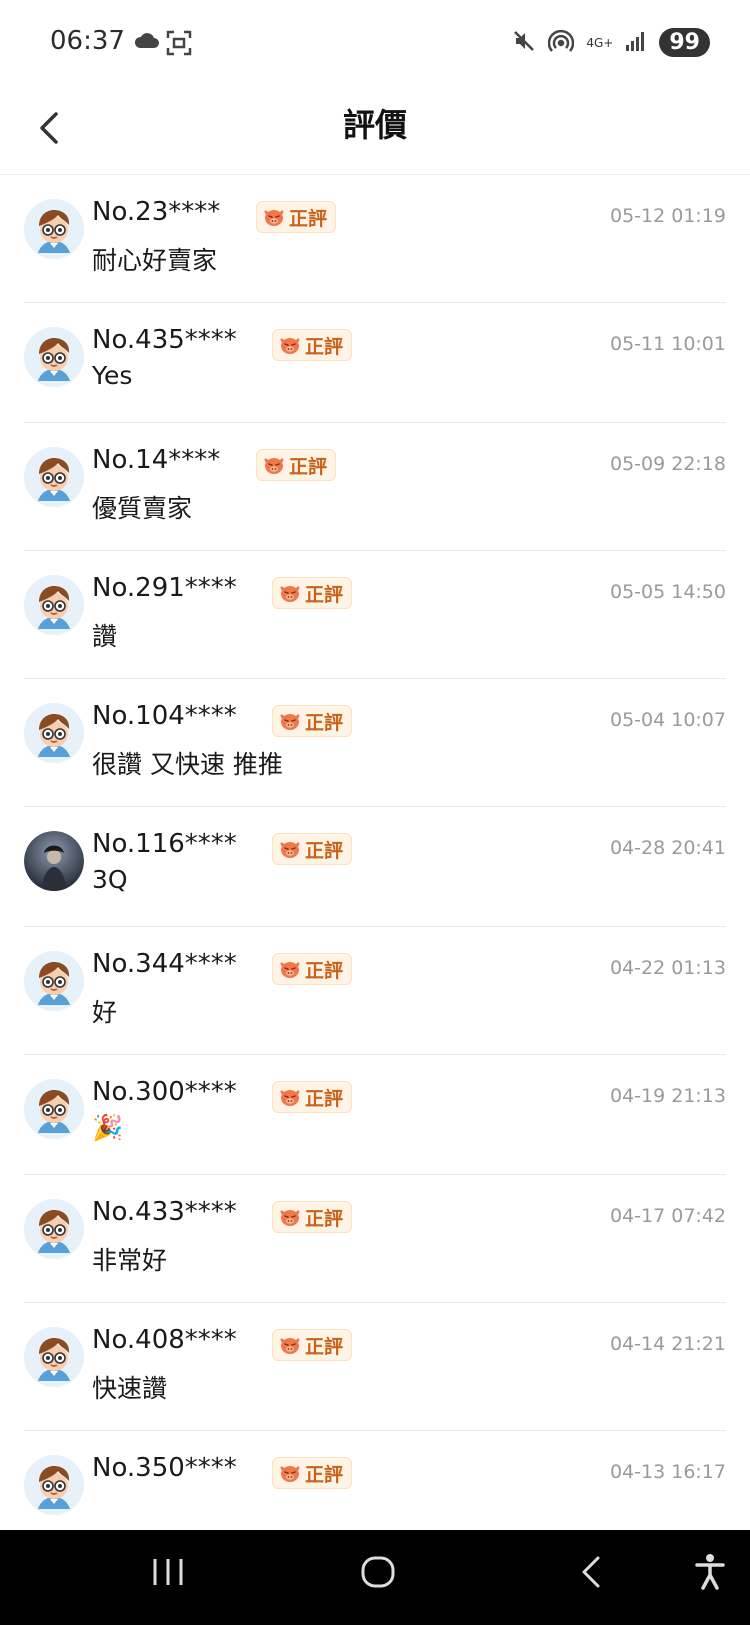 This screenshot has height=1625, width=750. I want to click on review-comment: 讚, so click(105, 636).